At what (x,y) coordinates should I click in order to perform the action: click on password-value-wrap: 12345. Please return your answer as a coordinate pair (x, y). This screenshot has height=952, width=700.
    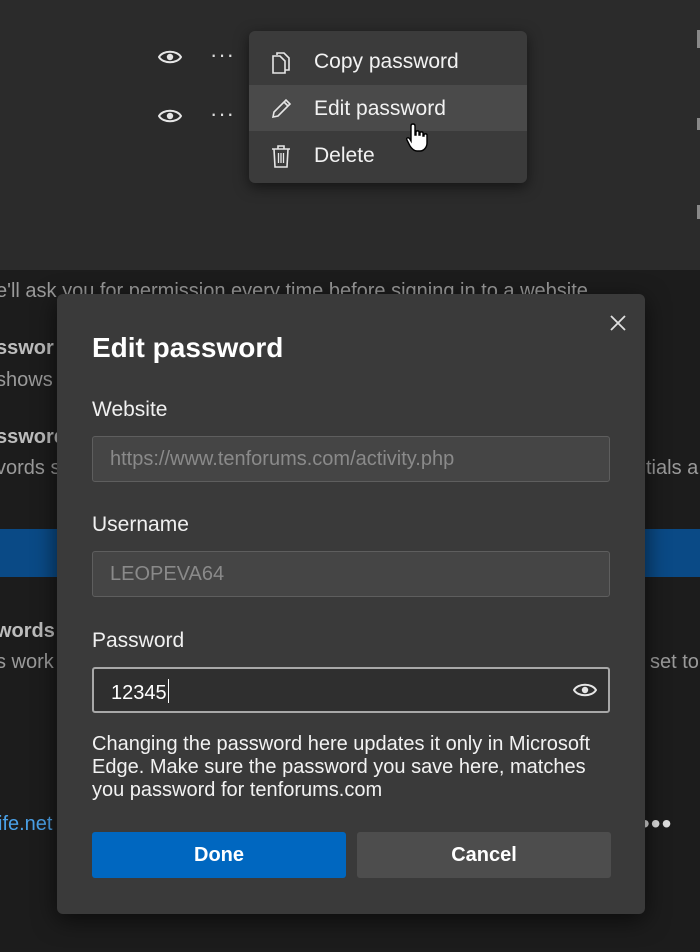
    Looking at the image, I should click on (140, 692).